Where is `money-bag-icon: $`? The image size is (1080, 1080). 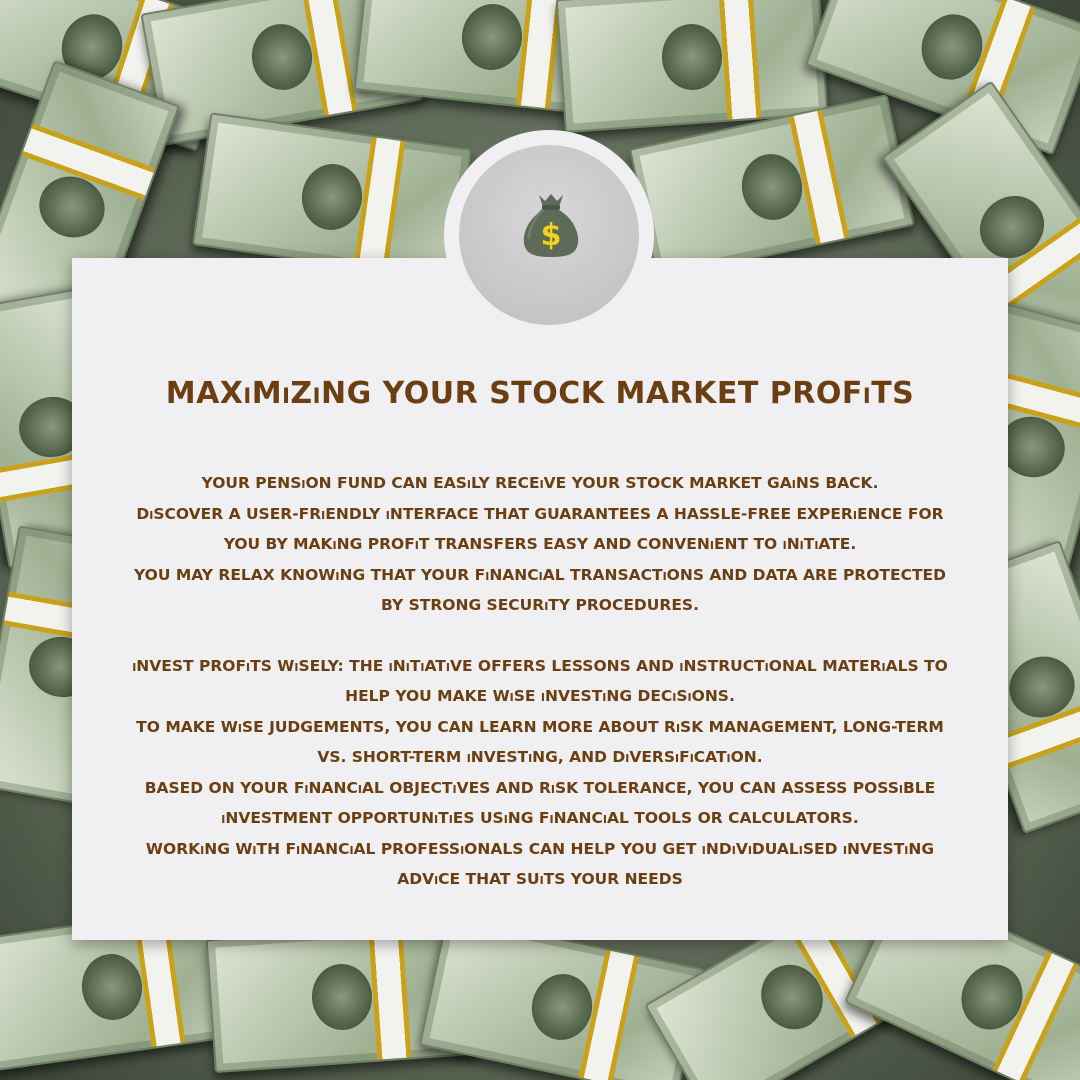 money-bag-icon: $ is located at coordinates (551, 225).